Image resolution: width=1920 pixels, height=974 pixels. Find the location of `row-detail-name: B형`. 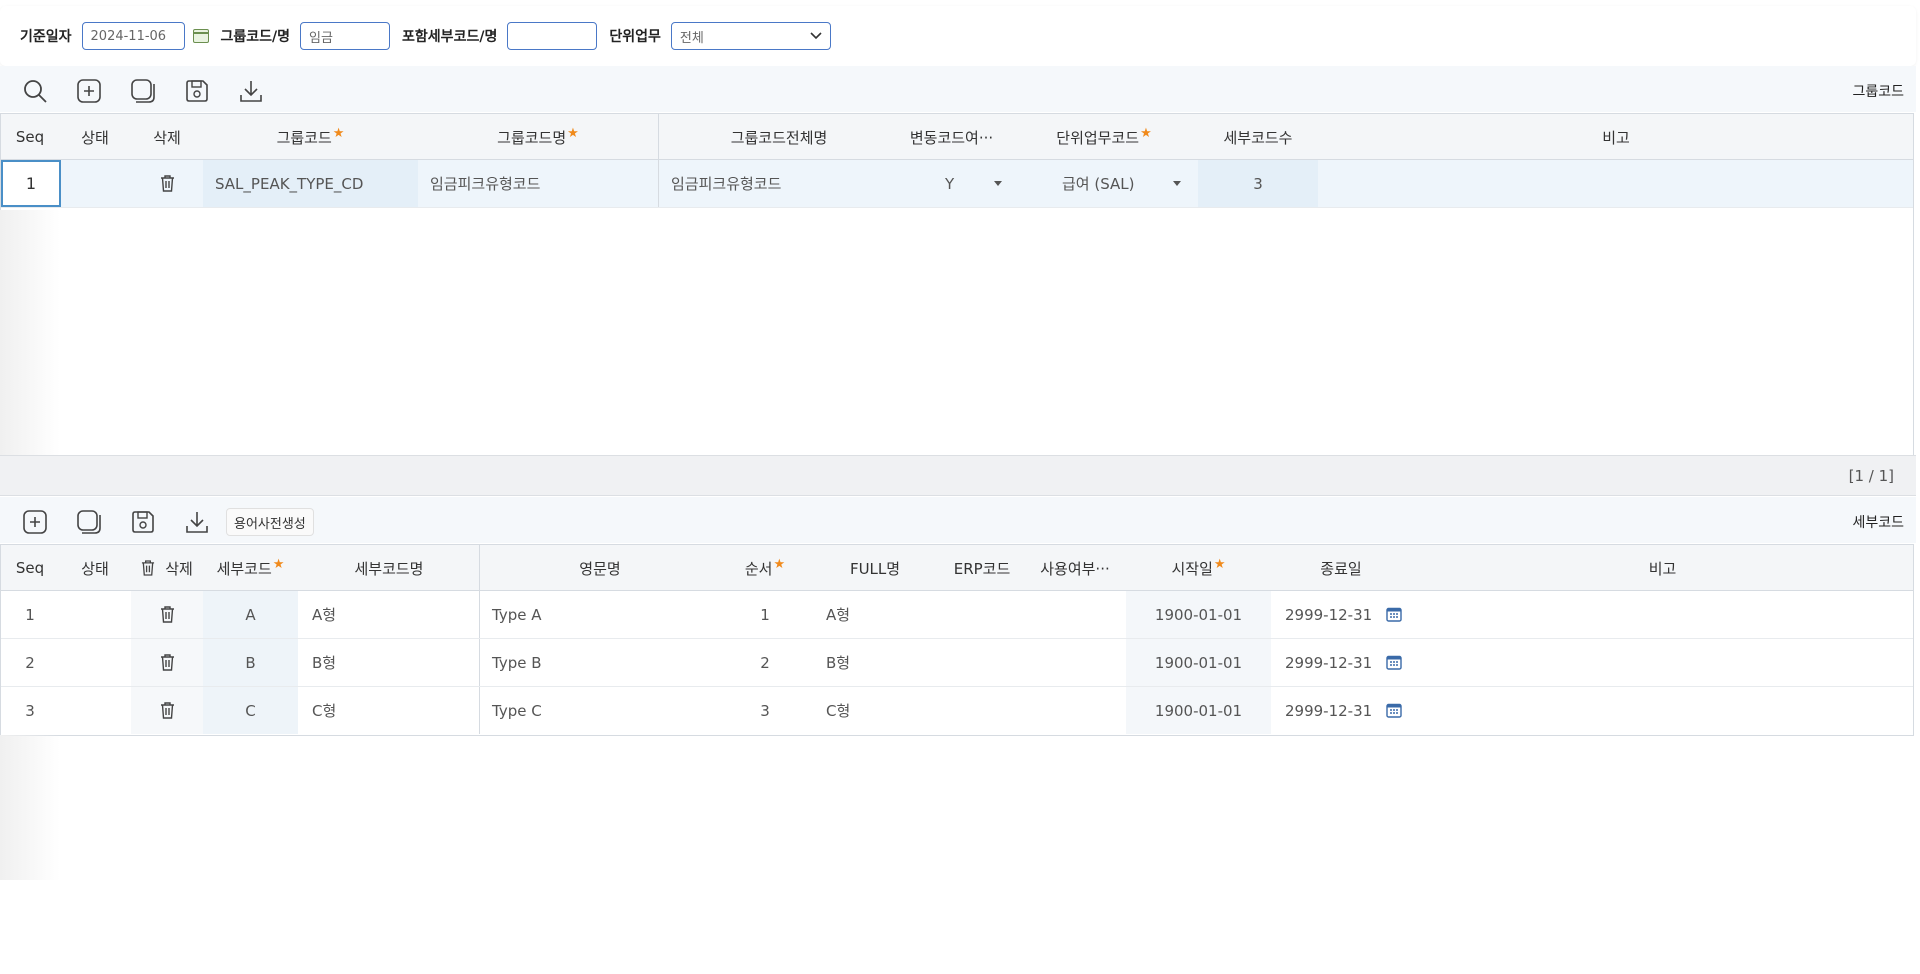

row-detail-name: B형 is located at coordinates (389, 662).